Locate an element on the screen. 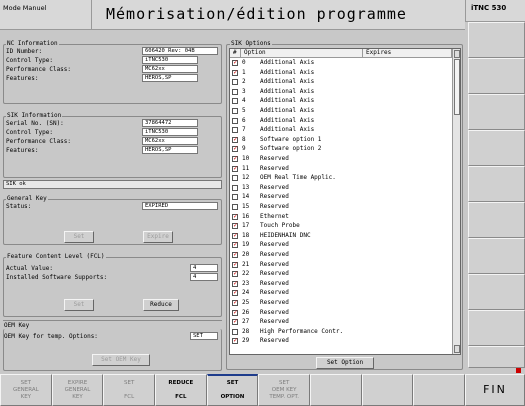 This screenshot has height=406, width=525. softkey-1: SET GENERAL KEY is located at coordinates (26, 390).